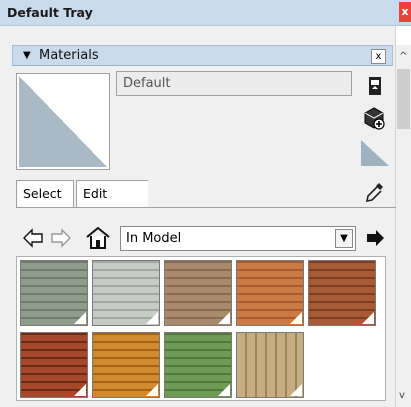 This screenshot has width=411, height=407. What do you see at coordinates (198, 293) in the screenshot?
I see `material-swatch-tan-siding` at bounding box center [198, 293].